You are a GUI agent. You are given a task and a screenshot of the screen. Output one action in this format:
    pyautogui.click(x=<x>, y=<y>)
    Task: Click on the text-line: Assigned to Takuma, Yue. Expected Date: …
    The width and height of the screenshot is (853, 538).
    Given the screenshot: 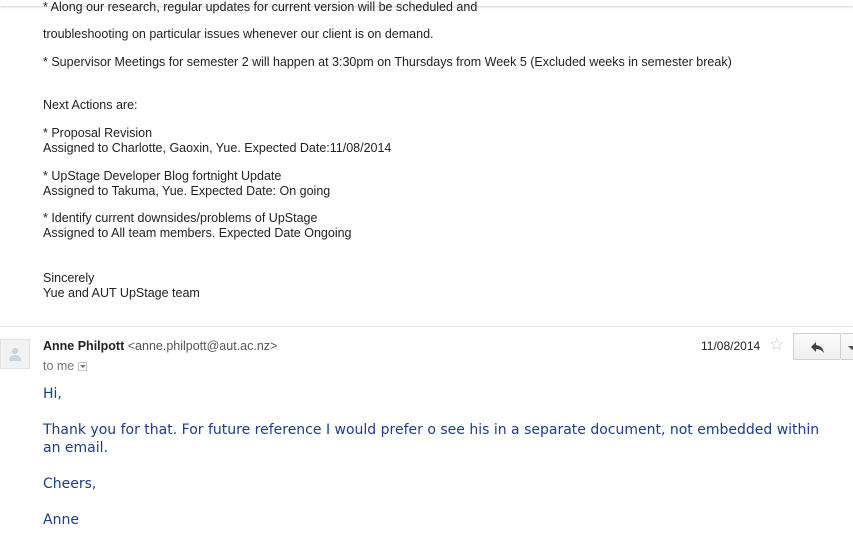 What is the action you would take?
    pyautogui.click(x=187, y=191)
    